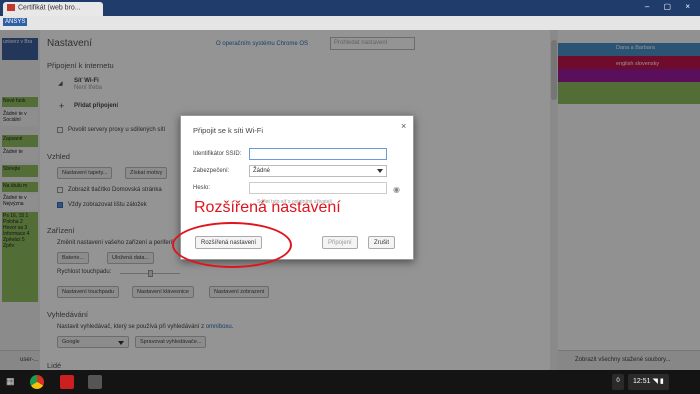  I want to click on annotation-label: Rozšířená nastavení, so click(267, 207).